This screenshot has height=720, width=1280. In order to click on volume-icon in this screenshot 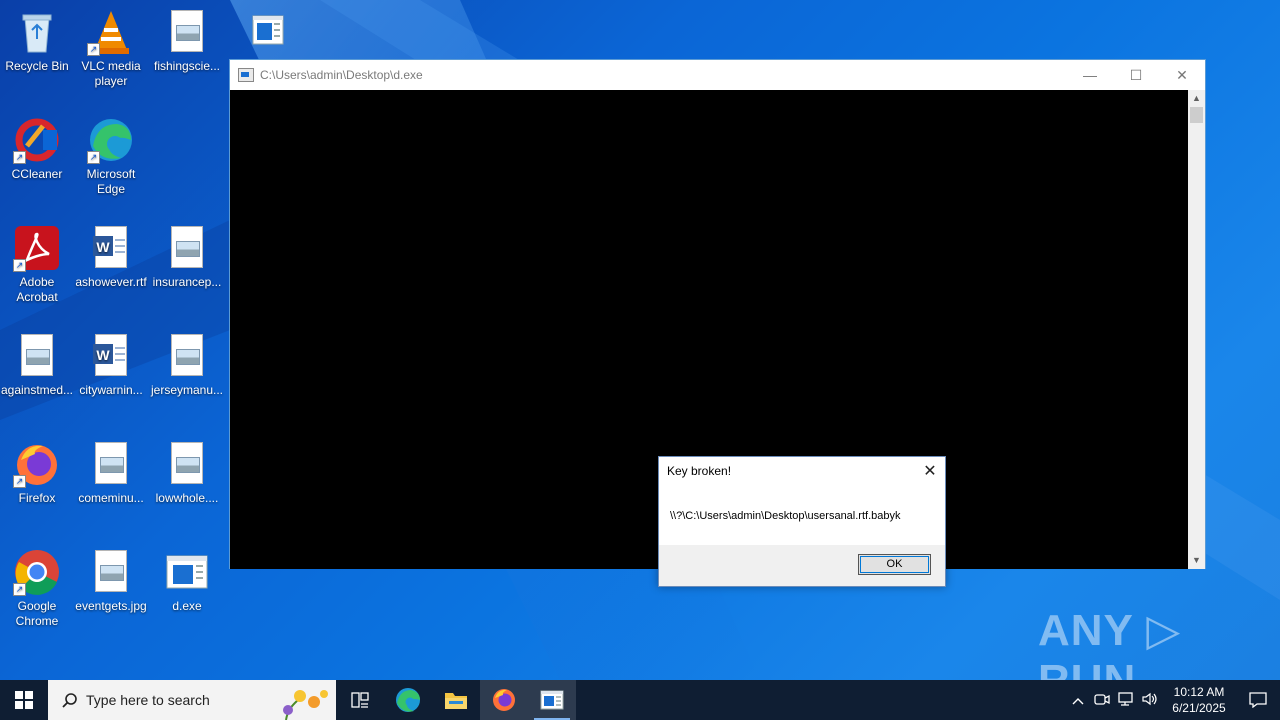, I will do `click(1150, 700)`.